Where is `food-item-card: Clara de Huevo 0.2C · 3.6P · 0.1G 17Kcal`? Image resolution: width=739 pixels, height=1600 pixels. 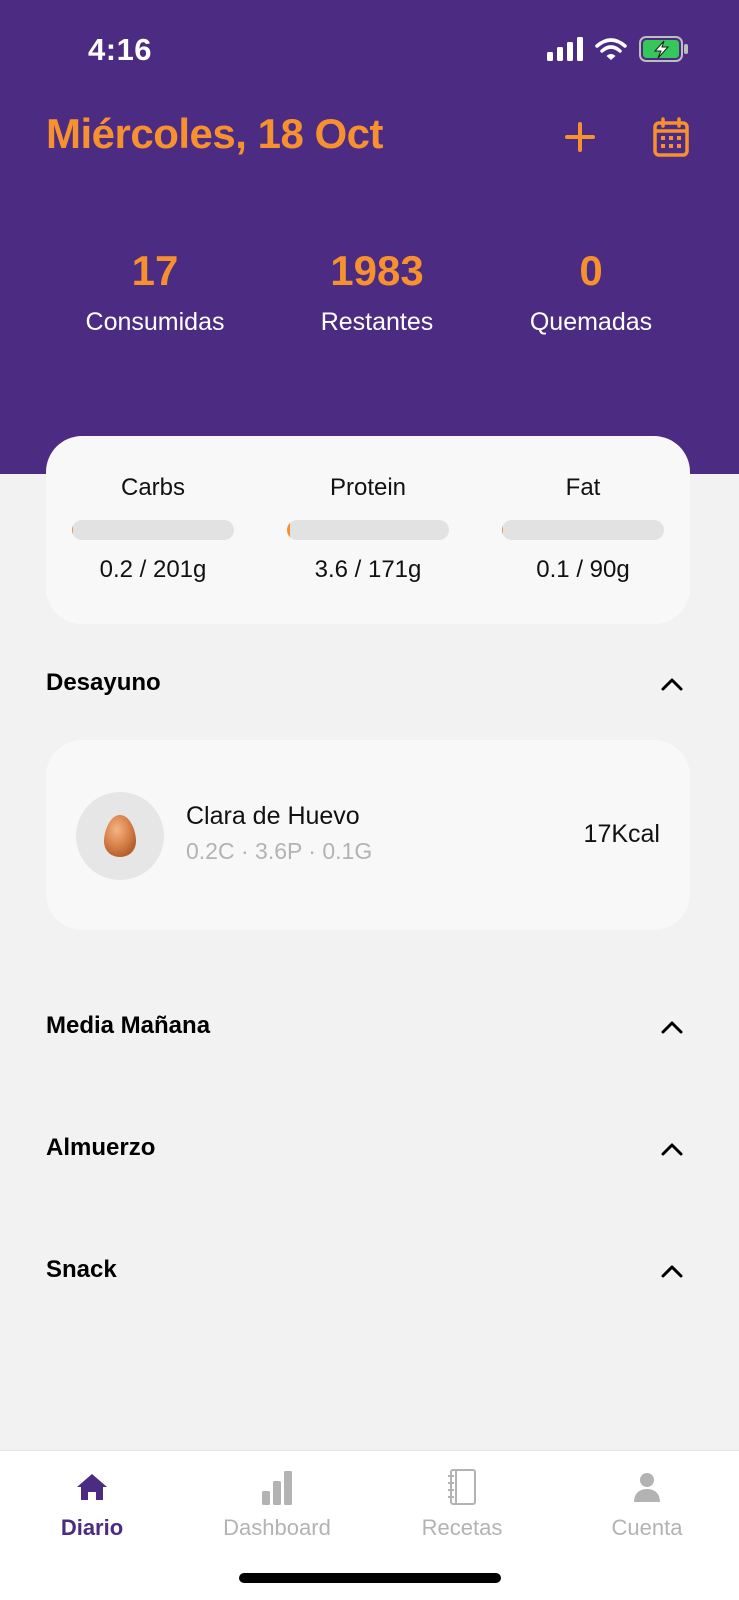 food-item-card: Clara de Huevo 0.2C · 3.6P · 0.1G 17Kcal is located at coordinates (368, 835).